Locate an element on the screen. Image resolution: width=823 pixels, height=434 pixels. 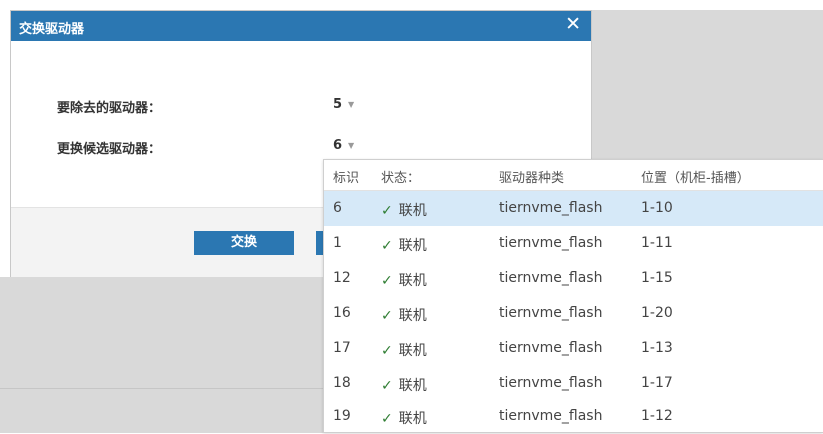
dialog-titlebar: 交换驱动器 ✕ is located at coordinates (301, 26).